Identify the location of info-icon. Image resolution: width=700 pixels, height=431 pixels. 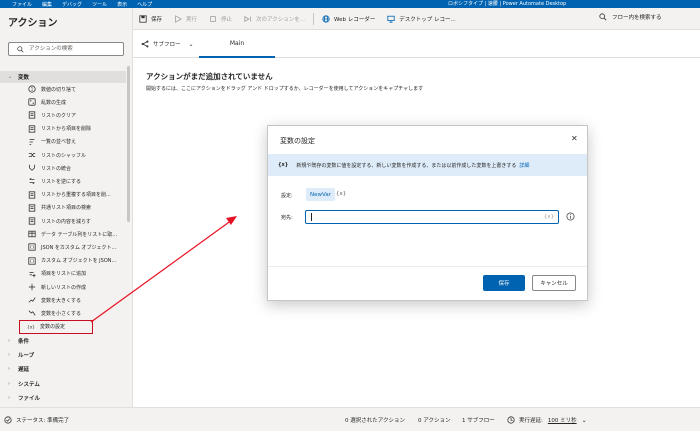
(570, 216).